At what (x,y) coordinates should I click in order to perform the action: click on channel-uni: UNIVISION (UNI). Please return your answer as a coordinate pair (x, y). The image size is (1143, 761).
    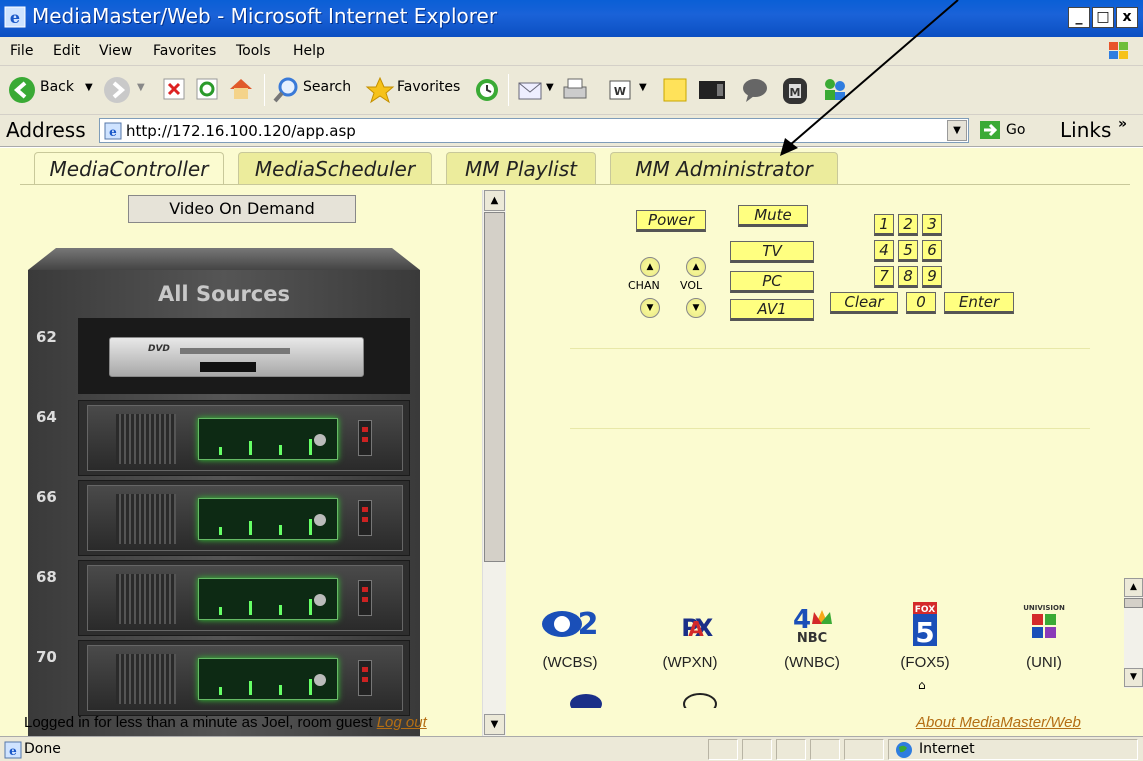
    Looking at the image, I should click on (1044, 642).